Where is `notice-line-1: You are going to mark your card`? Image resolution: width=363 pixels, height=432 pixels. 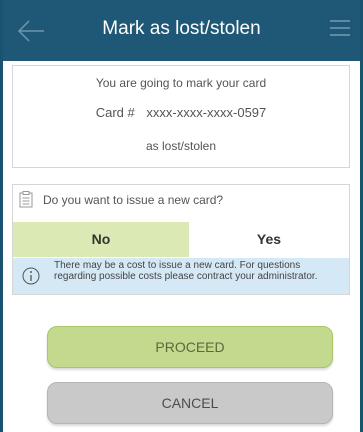
notice-line-1: You are going to mark your card is located at coordinates (181, 83).